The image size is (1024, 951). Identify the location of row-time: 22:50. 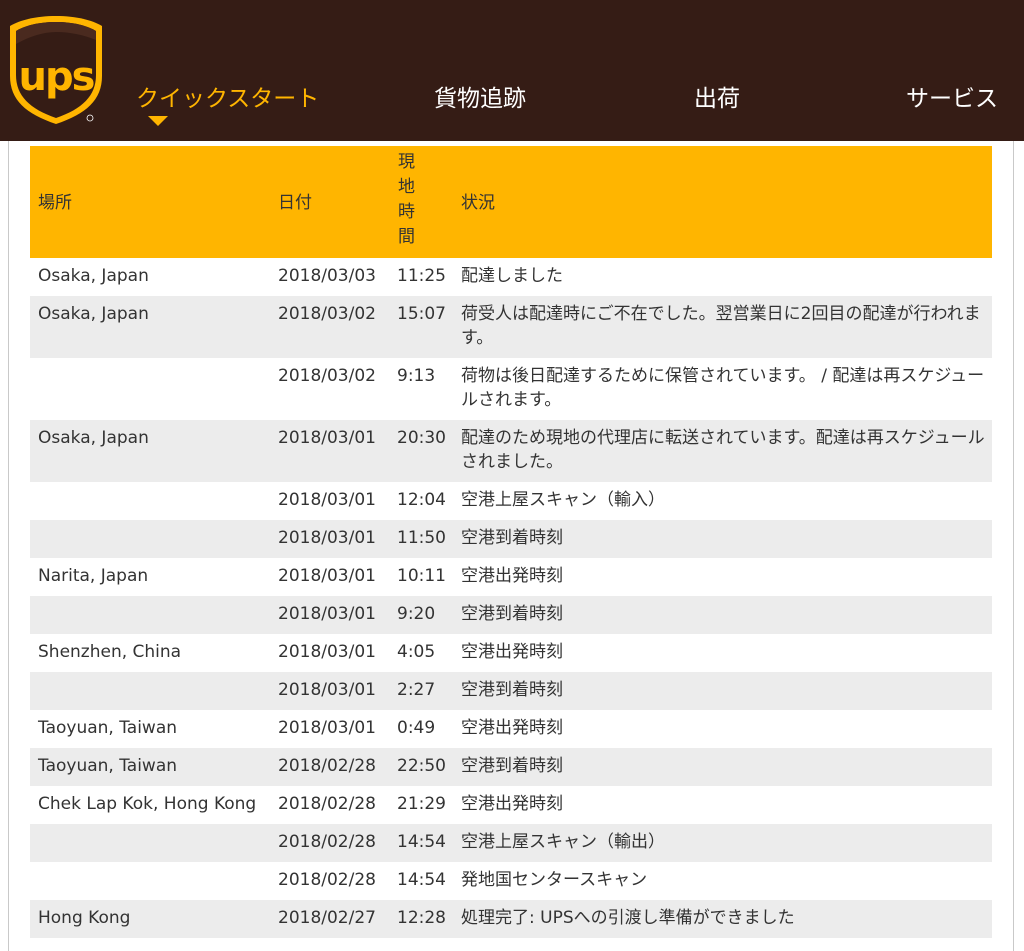
(421, 766).